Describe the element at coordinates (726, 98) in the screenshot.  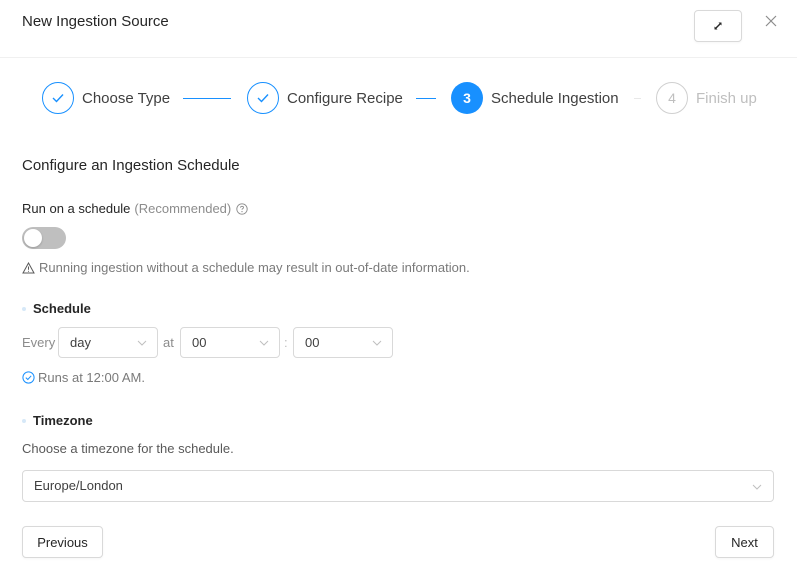
I see `step-4-label: Finish up` at that location.